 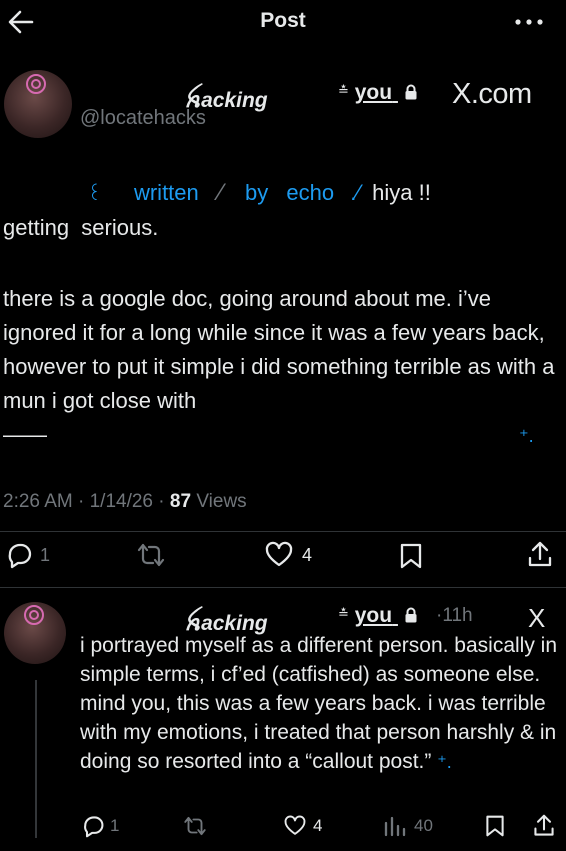 I want to click on views-count: 87, so click(x=180, y=501).